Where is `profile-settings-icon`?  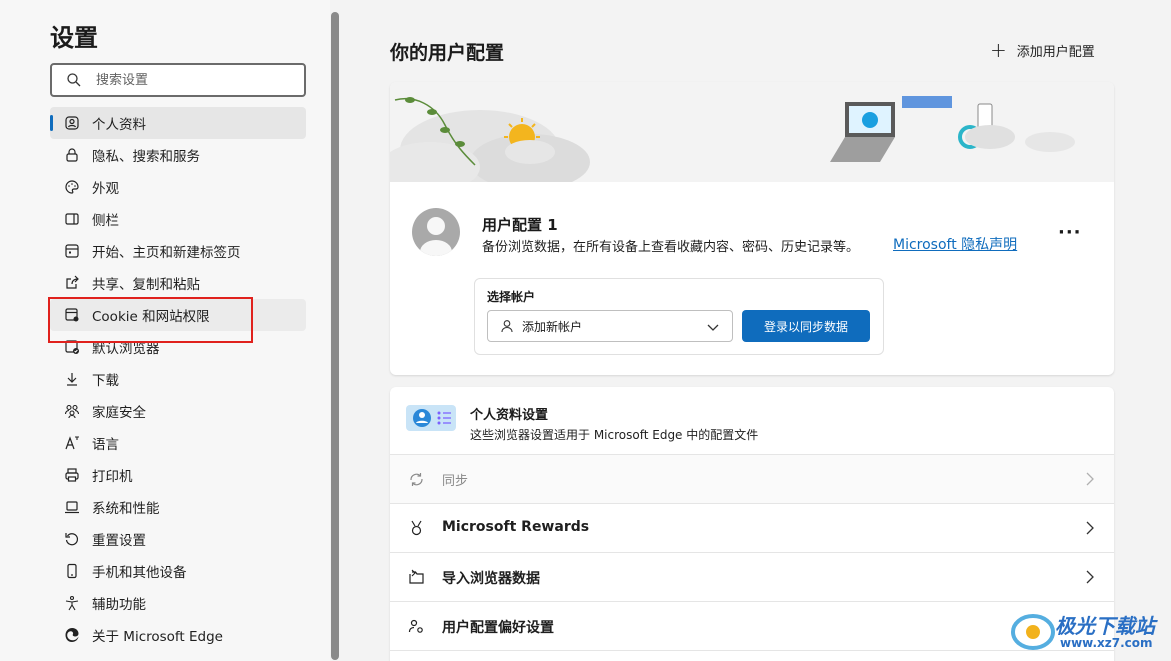 profile-settings-icon is located at coordinates (431, 418).